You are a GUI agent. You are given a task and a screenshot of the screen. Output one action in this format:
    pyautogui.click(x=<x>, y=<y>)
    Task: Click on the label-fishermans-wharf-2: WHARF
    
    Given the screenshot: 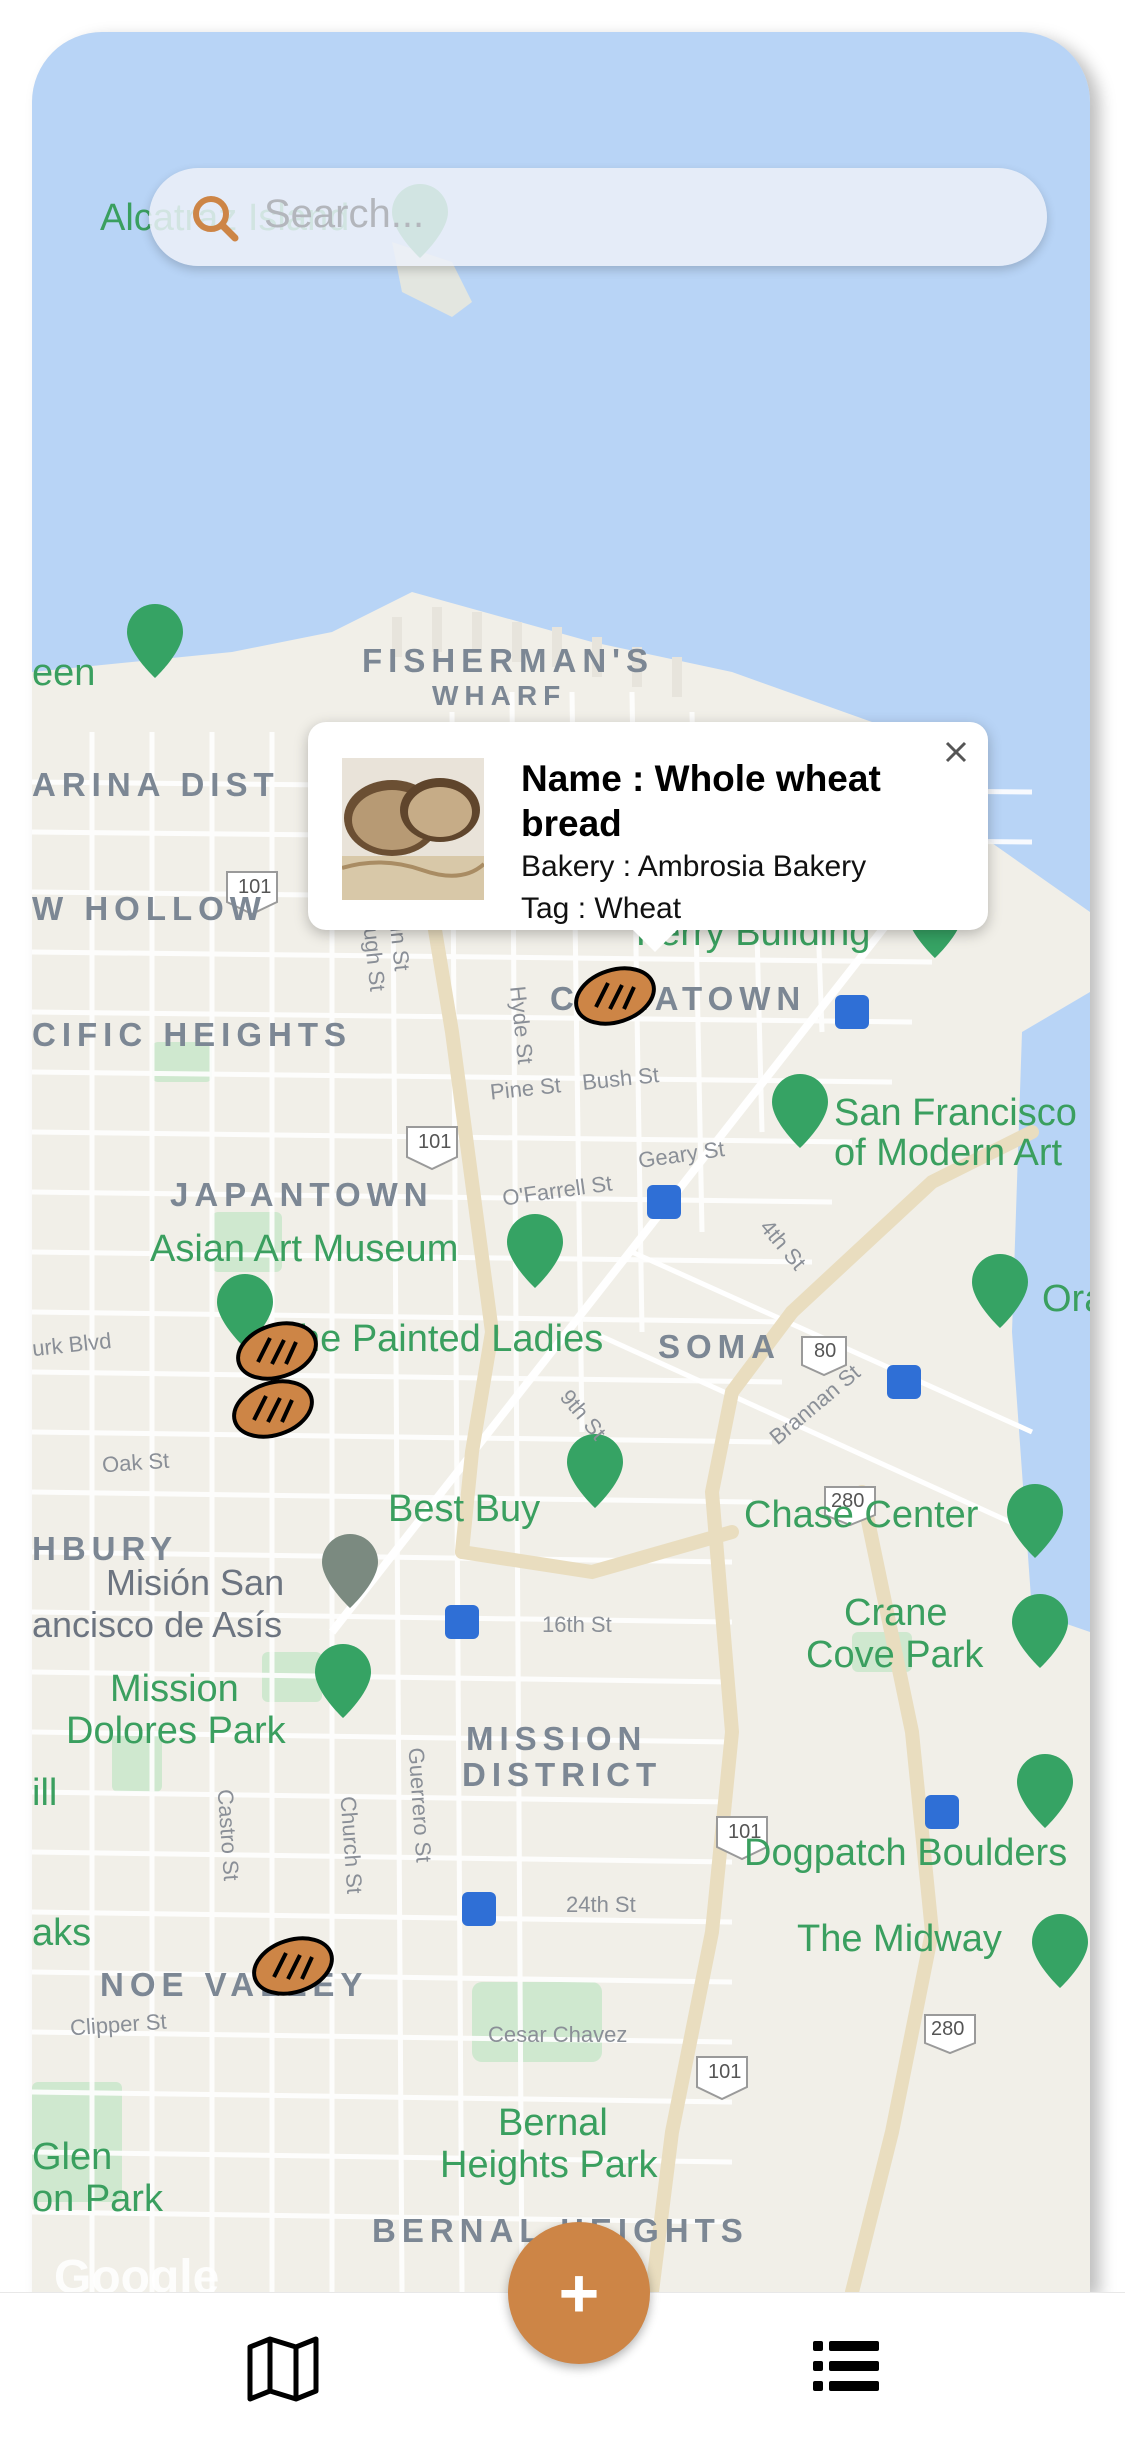 What is the action you would take?
    pyautogui.click(x=499, y=695)
    